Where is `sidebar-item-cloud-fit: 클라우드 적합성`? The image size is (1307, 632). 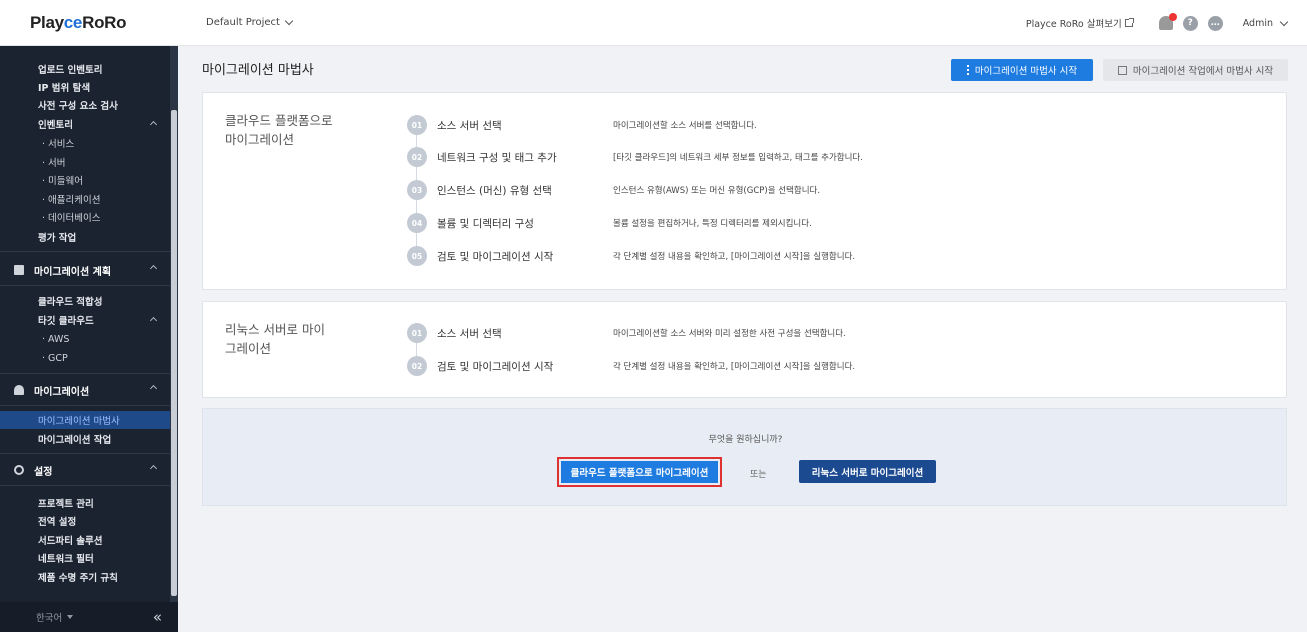 sidebar-item-cloud-fit: 클라우드 적합성 is located at coordinates (85, 301).